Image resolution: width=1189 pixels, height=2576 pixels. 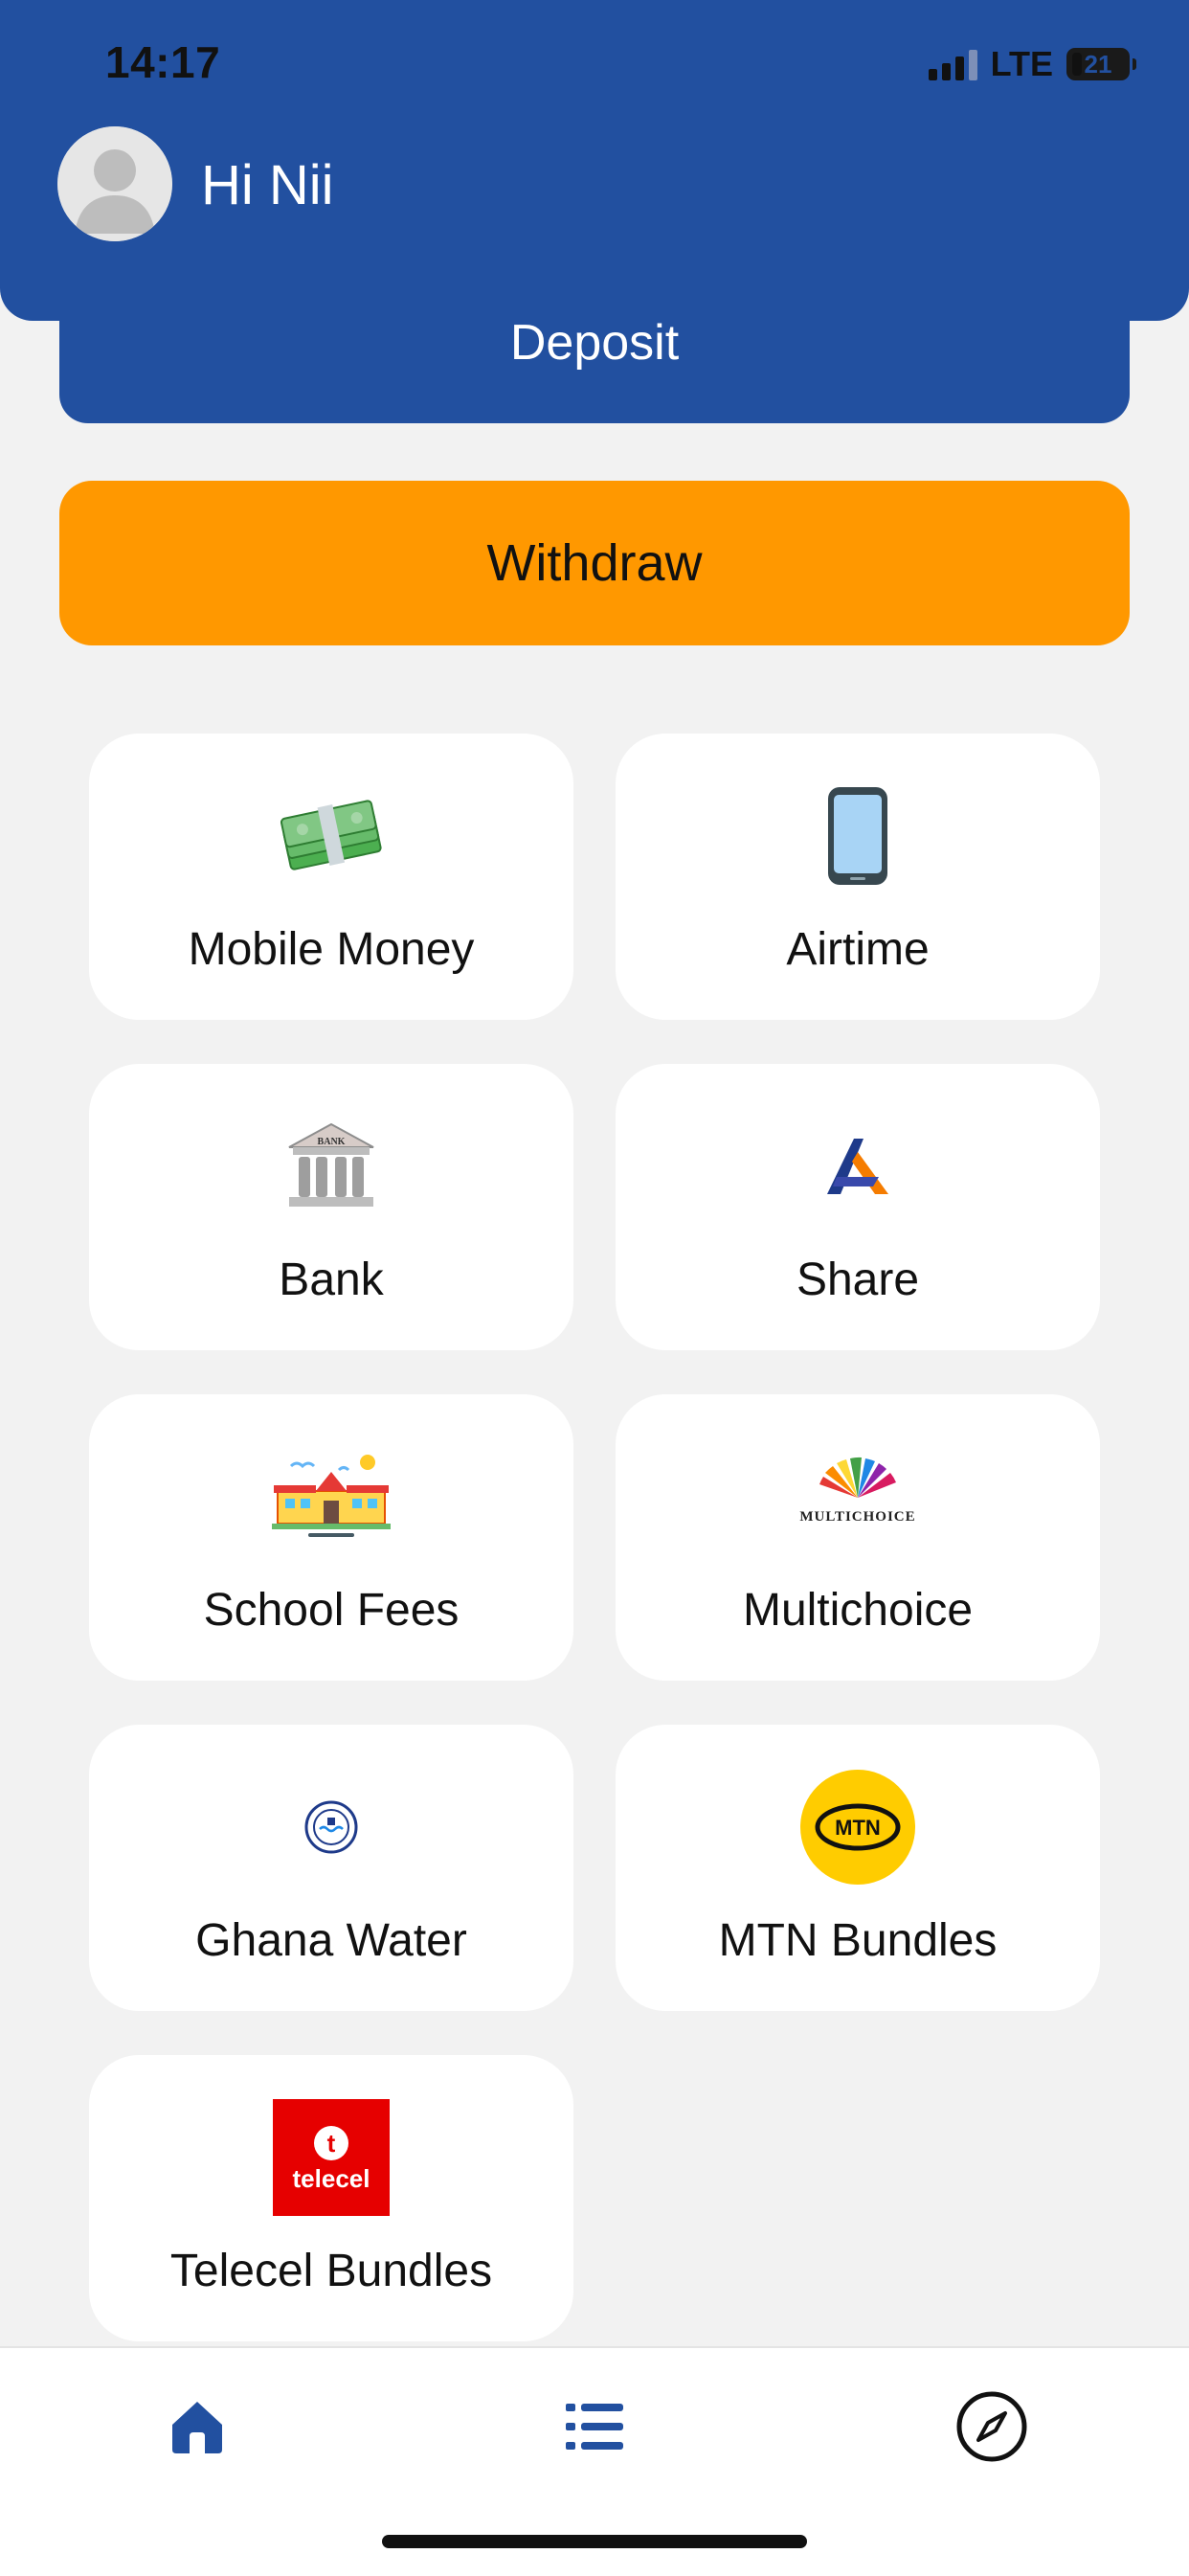 What do you see at coordinates (331, 1496) in the screenshot?
I see `school-building-icon` at bounding box center [331, 1496].